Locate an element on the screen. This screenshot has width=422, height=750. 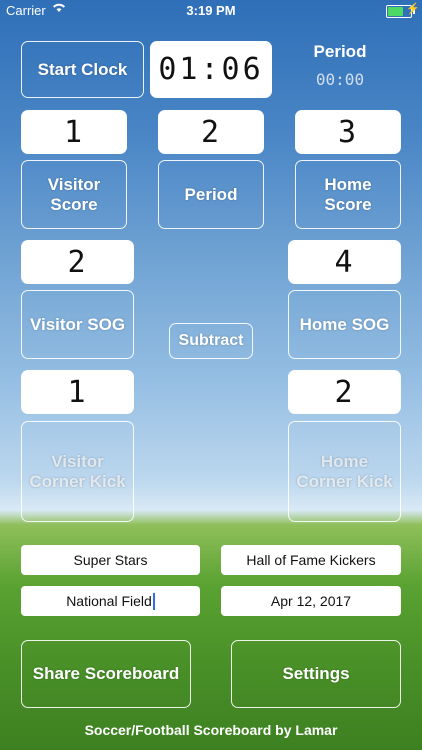
visitor-sog-button: Visitor SOG is located at coordinates (77, 324).